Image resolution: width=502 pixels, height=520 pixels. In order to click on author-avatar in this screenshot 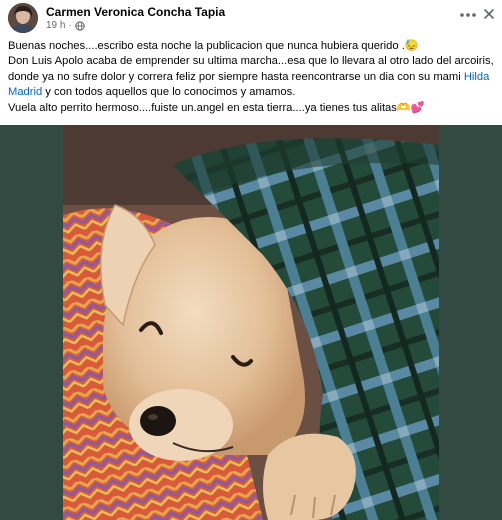, I will do `click(23, 18)`.